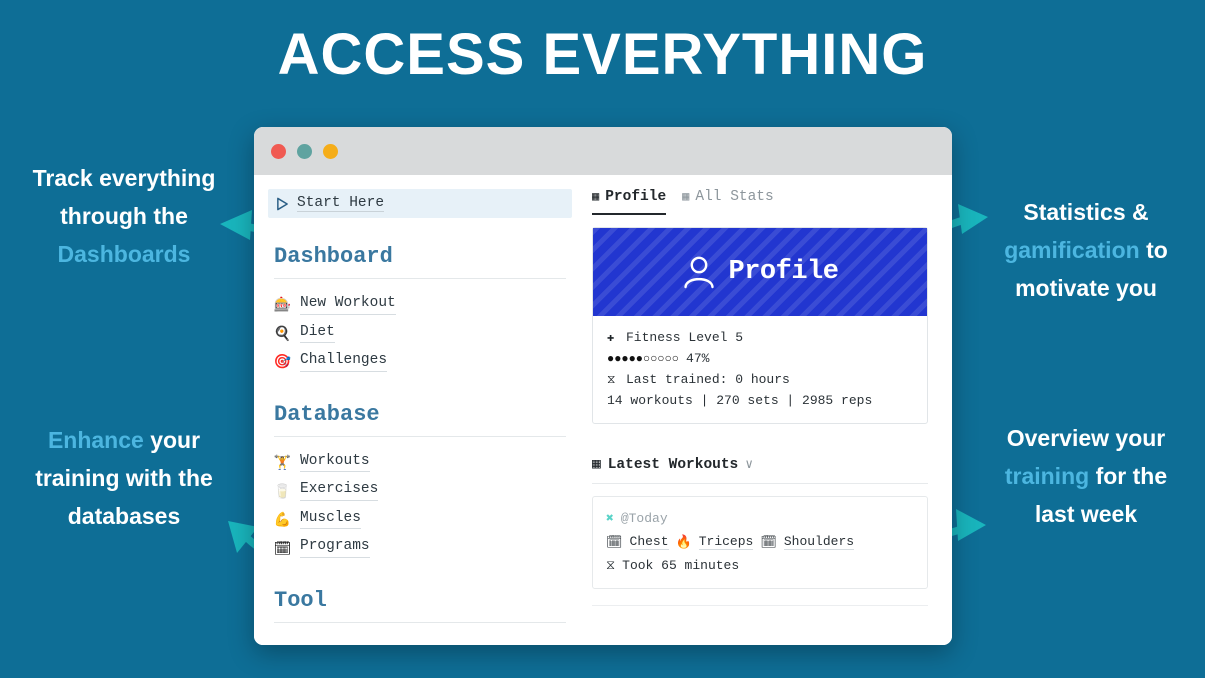  I want to click on muscle-label: Chest, so click(649, 542).